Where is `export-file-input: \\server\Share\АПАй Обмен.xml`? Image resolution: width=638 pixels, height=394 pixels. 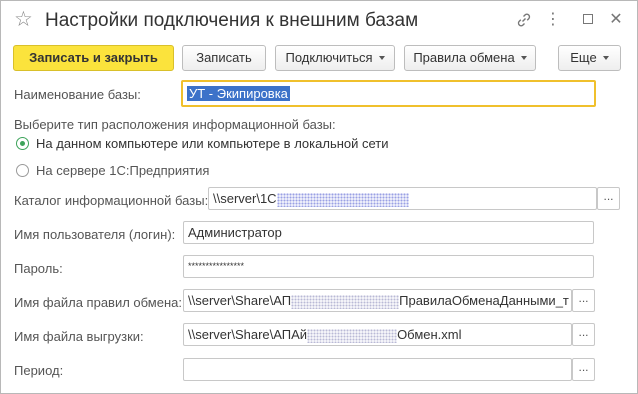
export-file-input: \\server\Share\АПАй Обмен.xml is located at coordinates (377, 334).